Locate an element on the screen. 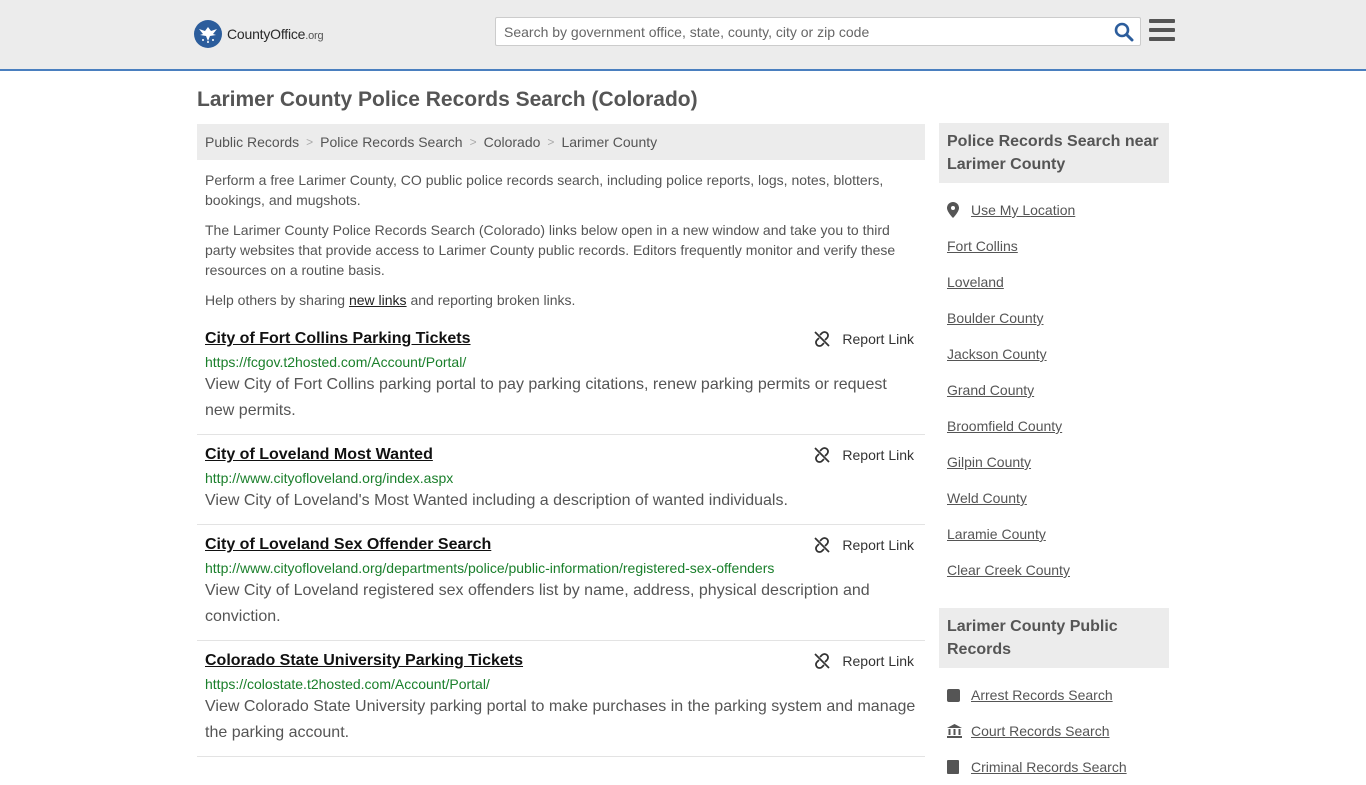 The width and height of the screenshot is (1366, 785). logo-text: CountyOffice.org is located at coordinates (275, 34).